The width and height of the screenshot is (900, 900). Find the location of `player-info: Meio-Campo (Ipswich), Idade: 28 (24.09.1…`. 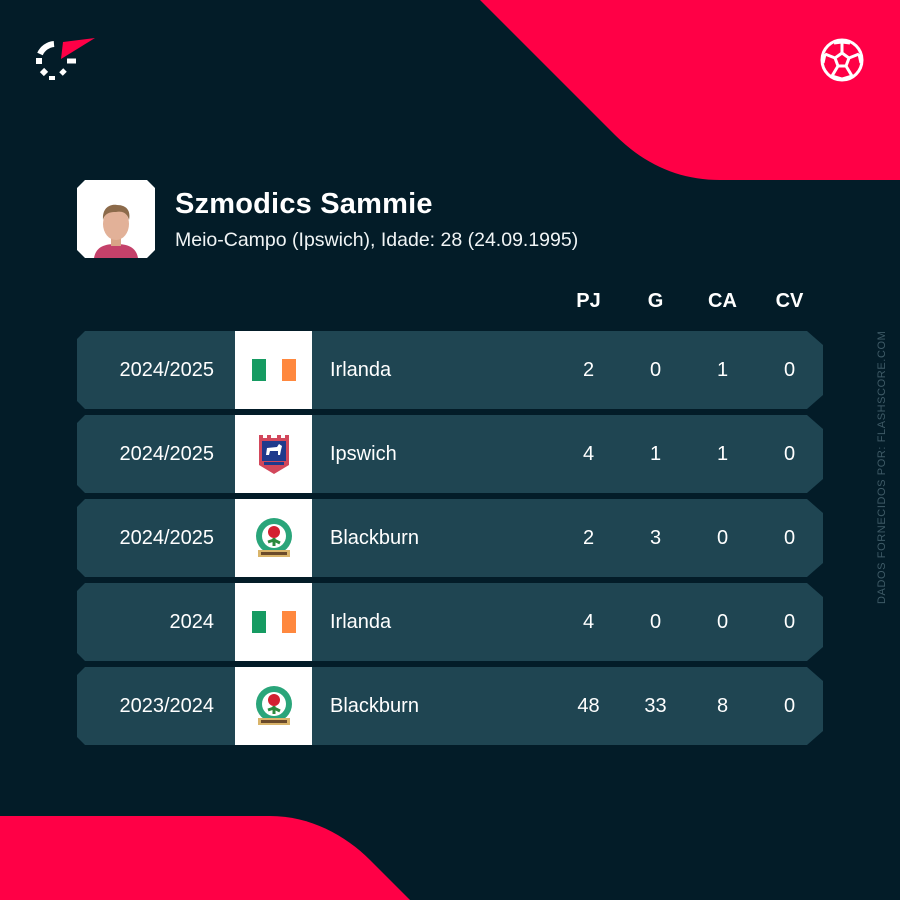

player-info: Meio-Campo (Ipswich), Idade: 28 (24.09.1… is located at coordinates (377, 239).